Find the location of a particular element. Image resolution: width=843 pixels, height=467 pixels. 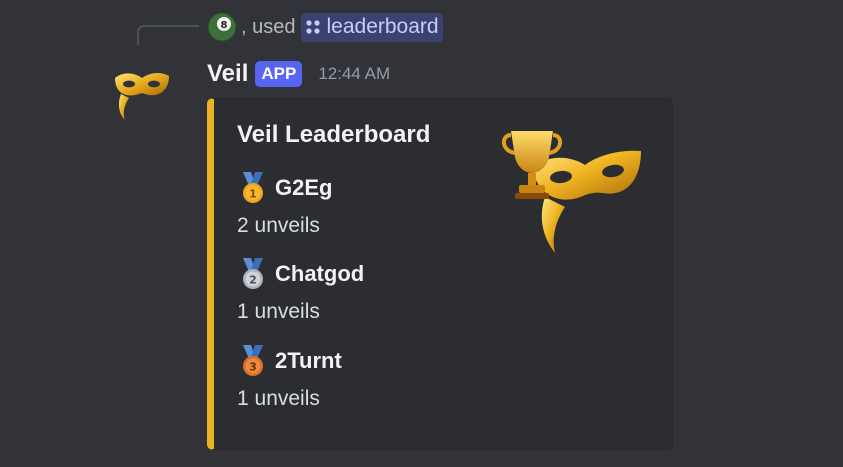

first-place-medal-icon: 1 is located at coordinates (253, 187).